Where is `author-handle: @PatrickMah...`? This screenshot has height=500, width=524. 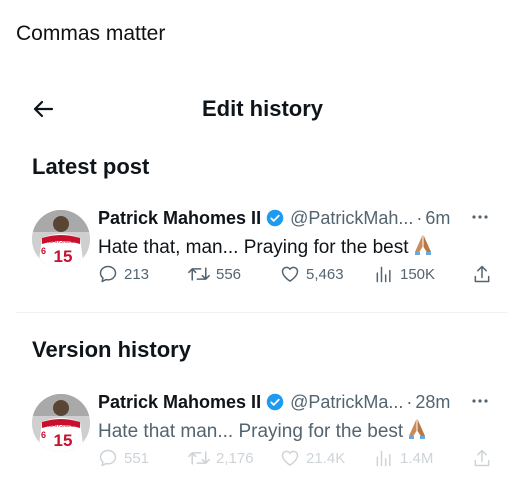
author-handle: @PatrickMah... is located at coordinates (351, 218).